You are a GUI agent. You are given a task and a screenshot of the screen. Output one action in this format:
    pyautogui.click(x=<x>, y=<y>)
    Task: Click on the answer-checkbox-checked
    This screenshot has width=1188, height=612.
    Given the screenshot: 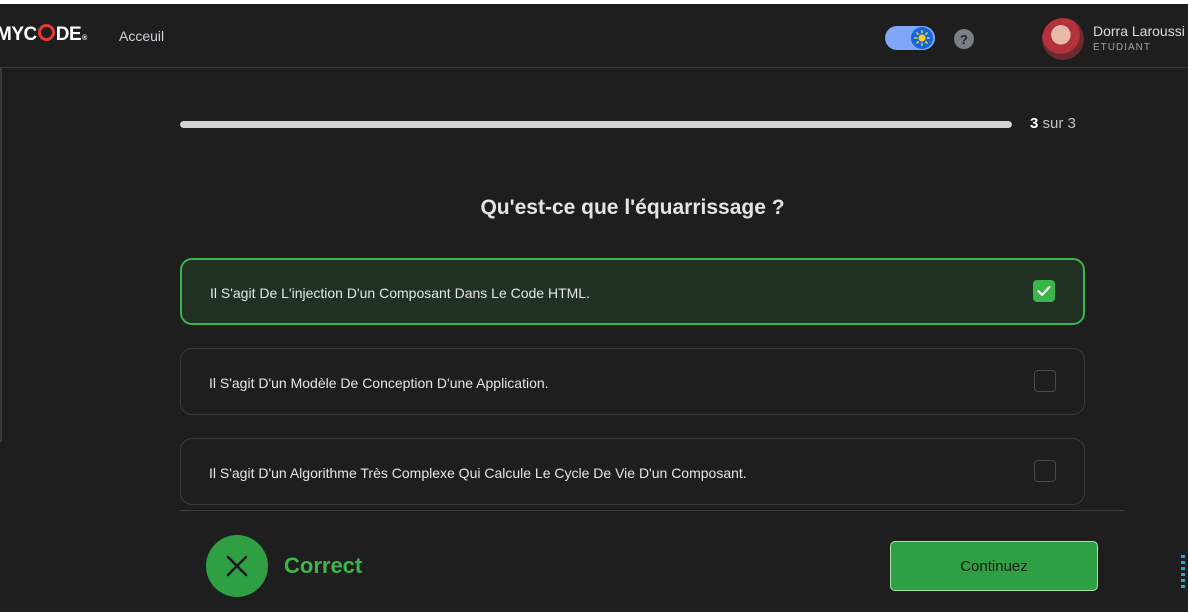 What is the action you would take?
    pyautogui.click(x=1044, y=291)
    